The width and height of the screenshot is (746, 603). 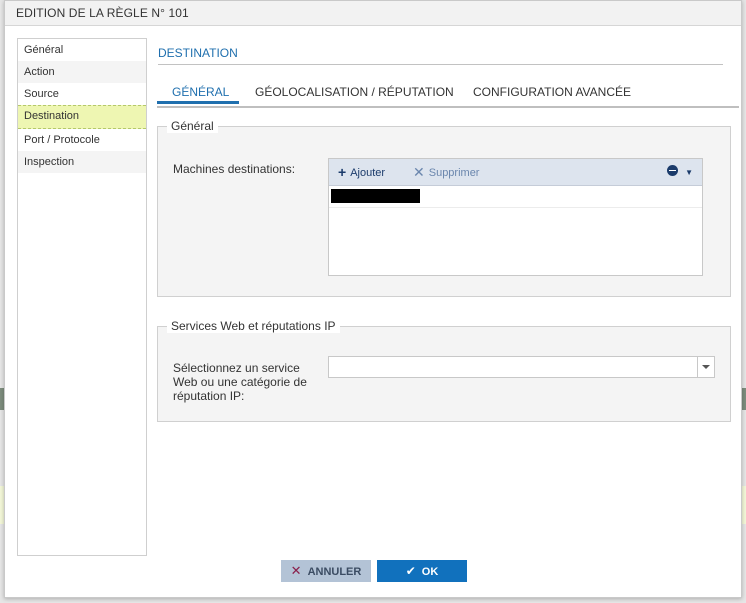 I want to click on background-strip-right, so click(x=744, y=399).